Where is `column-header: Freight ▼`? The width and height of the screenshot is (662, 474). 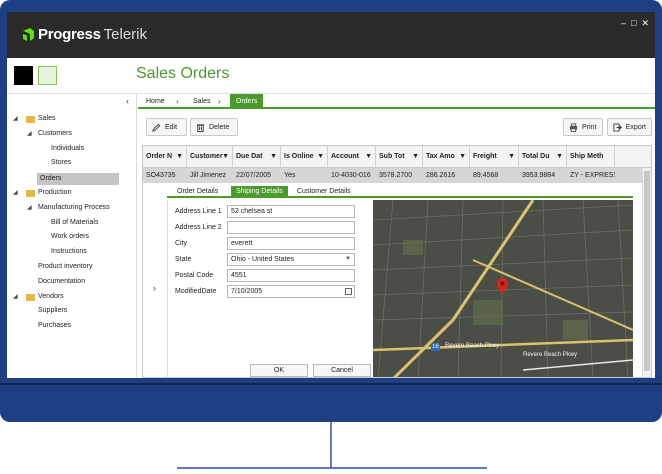
column-header: Freight ▼ is located at coordinates (494, 157).